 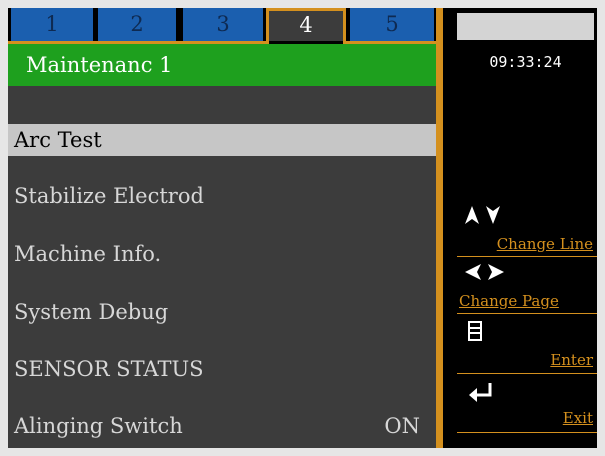 What do you see at coordinates (223, 24) in the screenshot?
I see `tab-3: 3` at bounding box center [223, 24].